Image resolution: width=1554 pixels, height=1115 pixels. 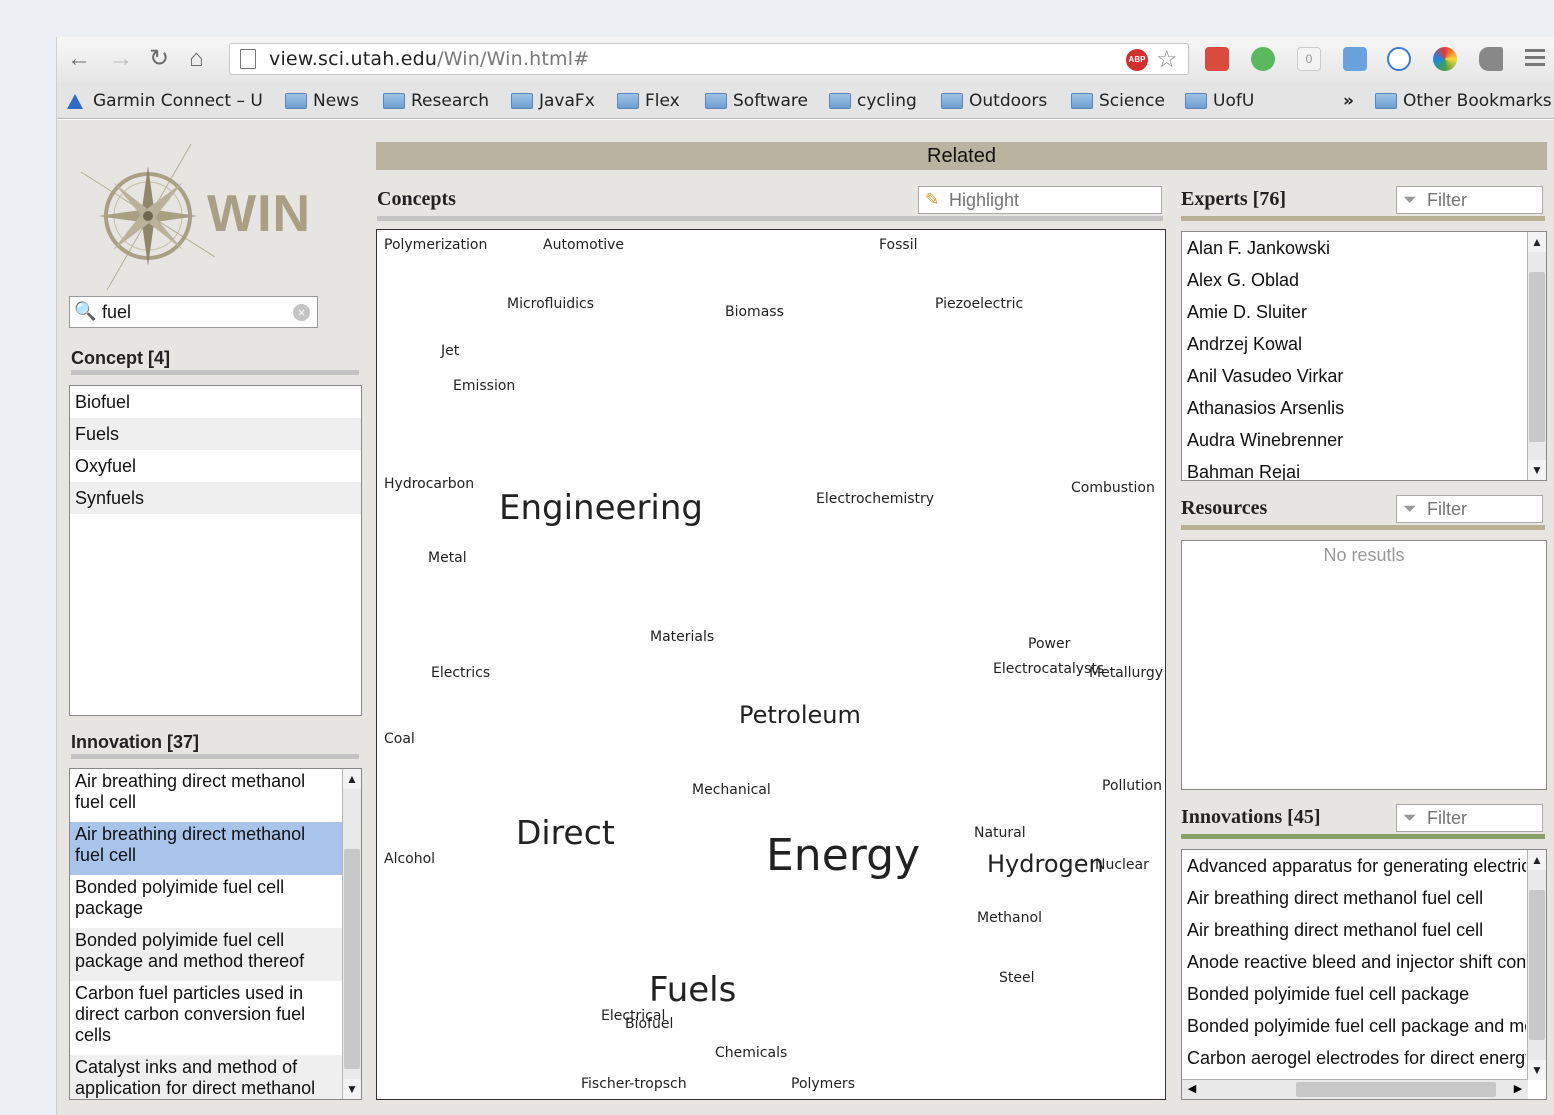 What do you see at coordinates (1045, 864) in the screenshot?
I see `cloud-word: Hydrogen` at bounding box center [1045, 864].